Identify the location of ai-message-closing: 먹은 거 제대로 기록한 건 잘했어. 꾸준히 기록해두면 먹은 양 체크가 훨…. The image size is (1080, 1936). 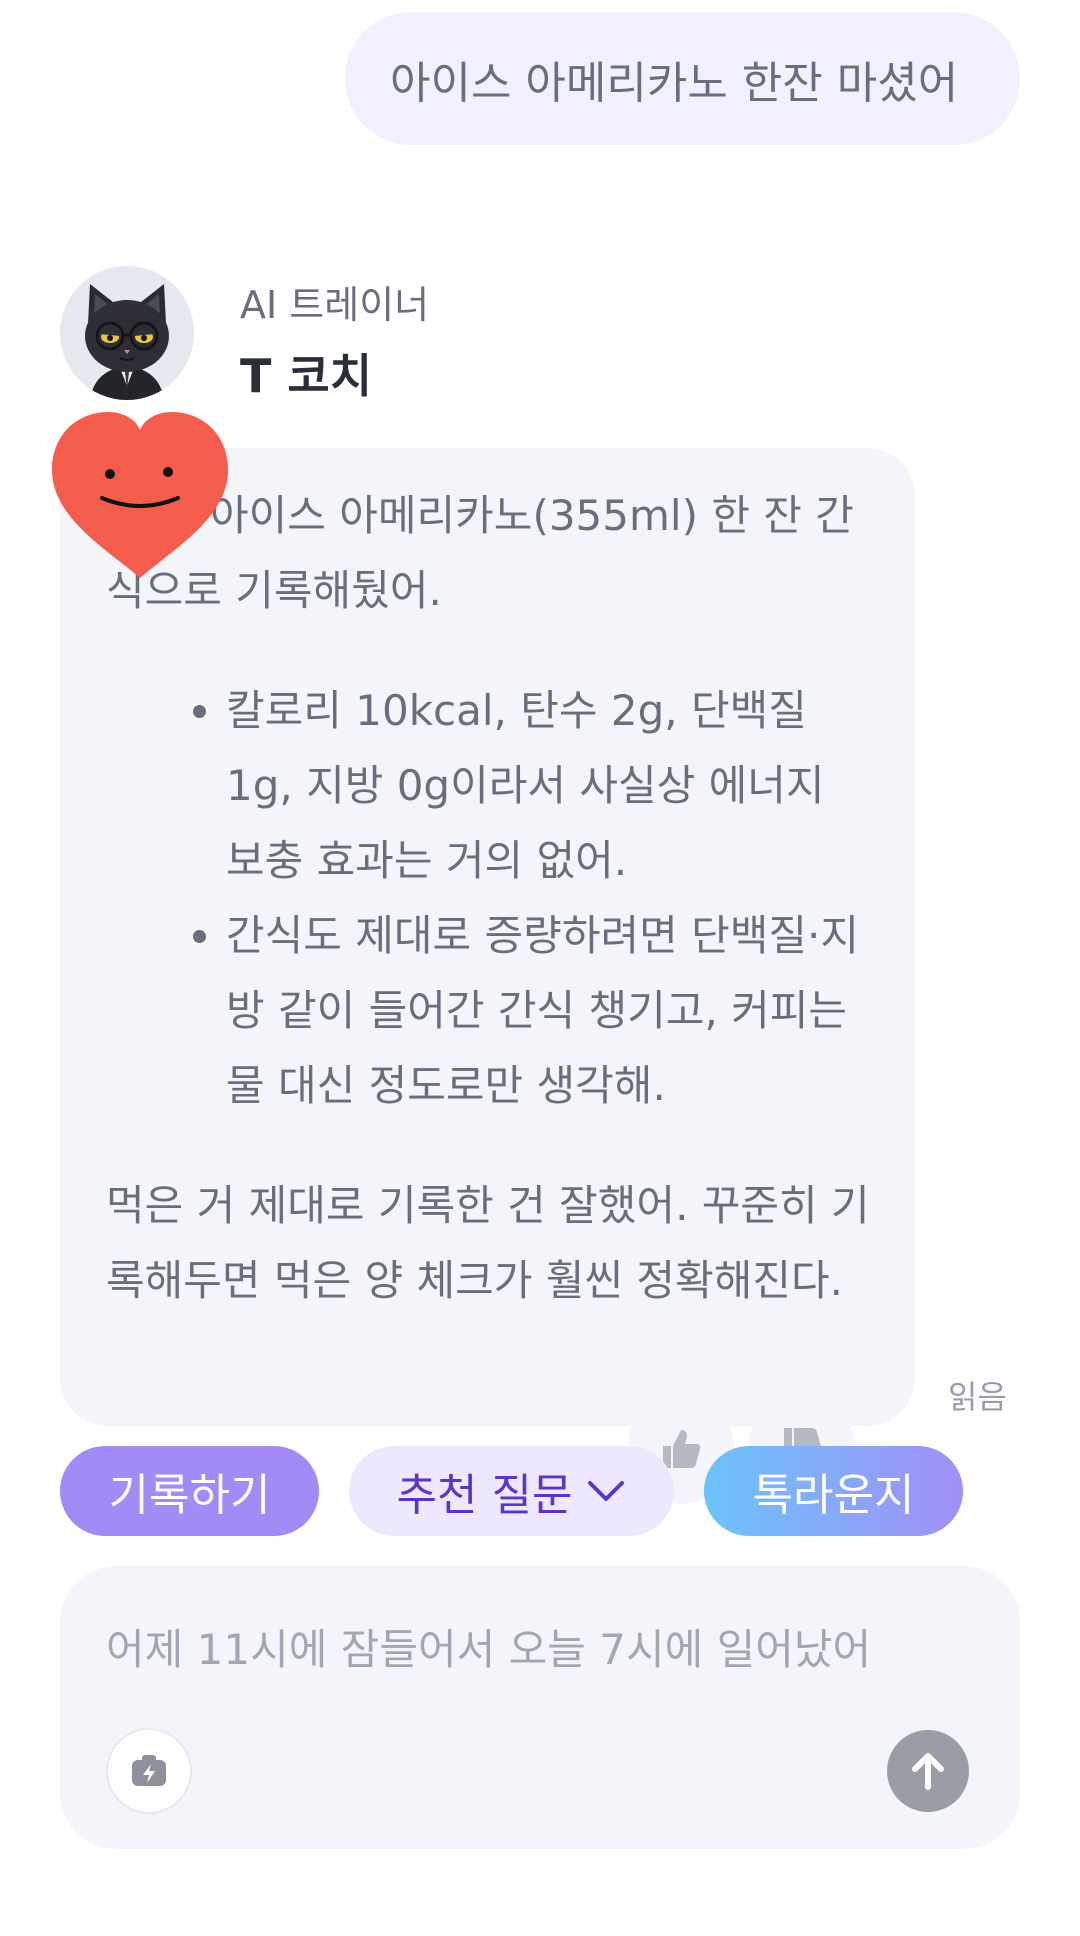
(488, 1243).